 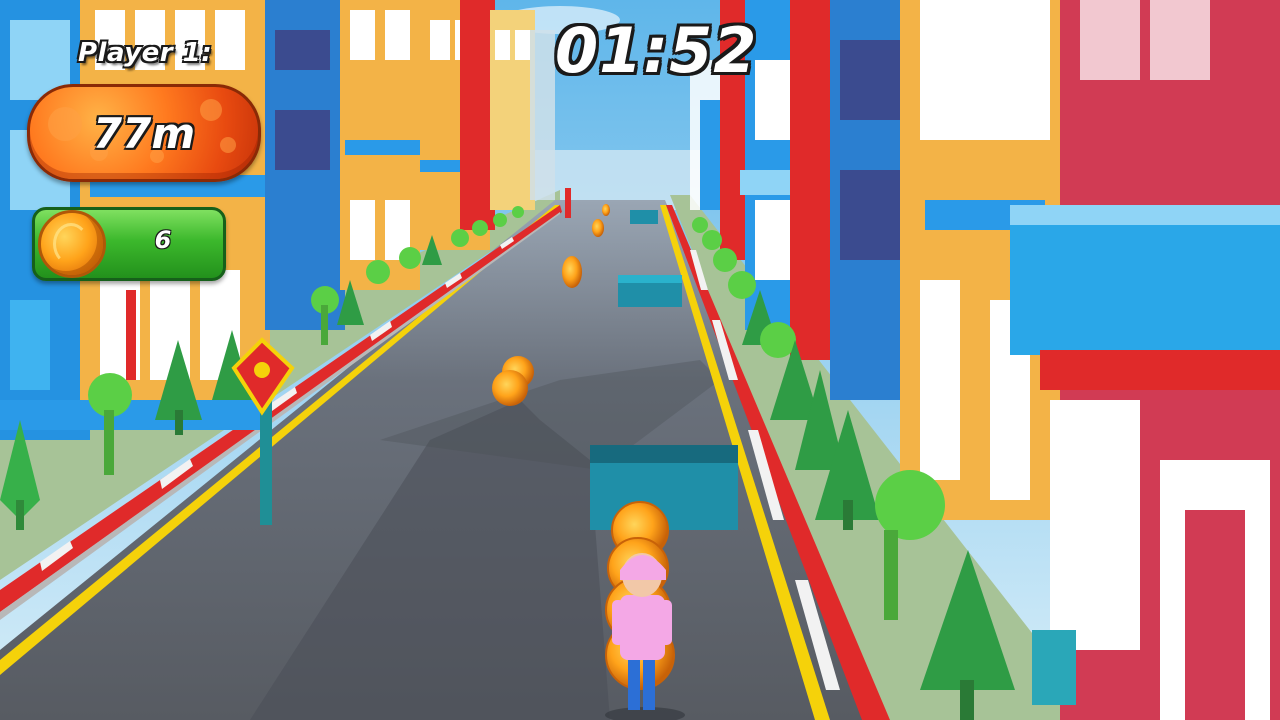 What do you see at coordinates (163, 240) in the screenshot?
I see `coin-count: 6` at bounding box center [163, 240].